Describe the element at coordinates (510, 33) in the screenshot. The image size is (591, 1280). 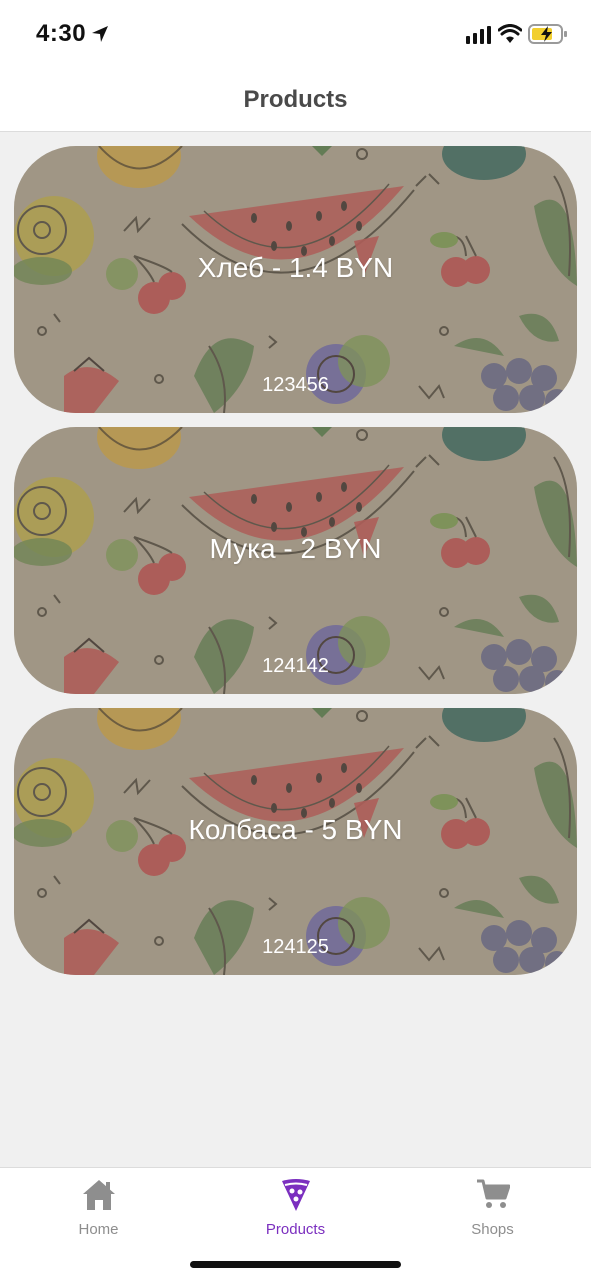
I see `wifi-icon` at that location.